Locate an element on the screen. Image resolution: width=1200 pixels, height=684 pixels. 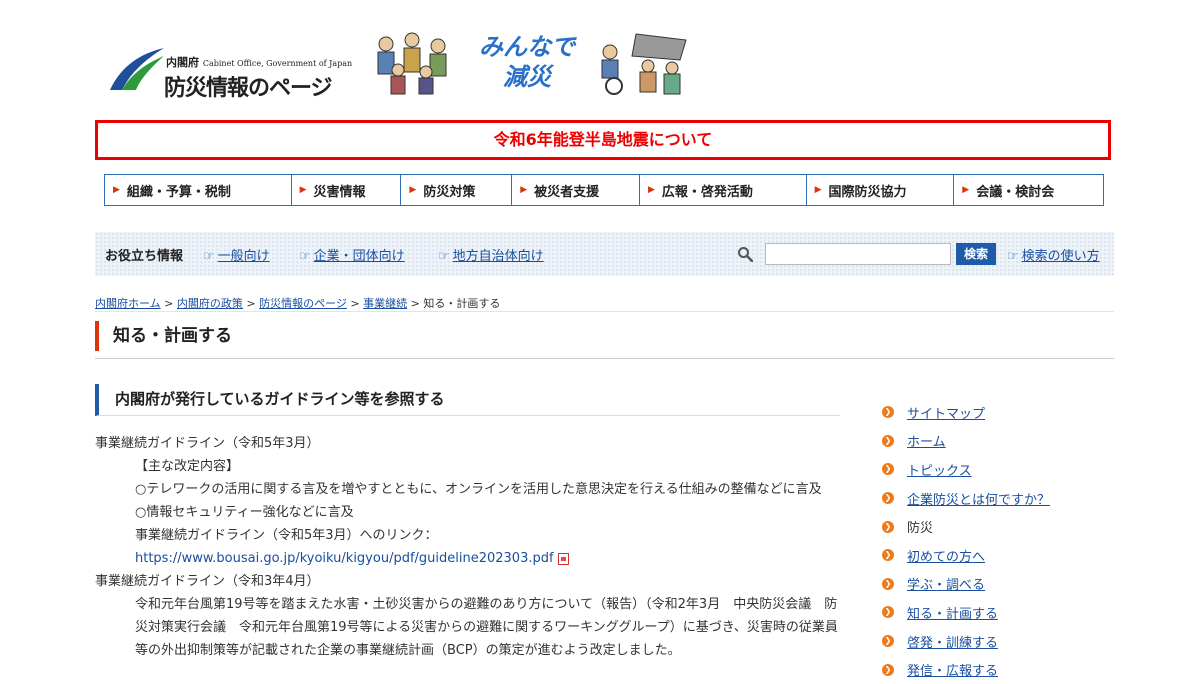
link-local-gov-label: 地方自治体向け is located at coordinates (498, 256).